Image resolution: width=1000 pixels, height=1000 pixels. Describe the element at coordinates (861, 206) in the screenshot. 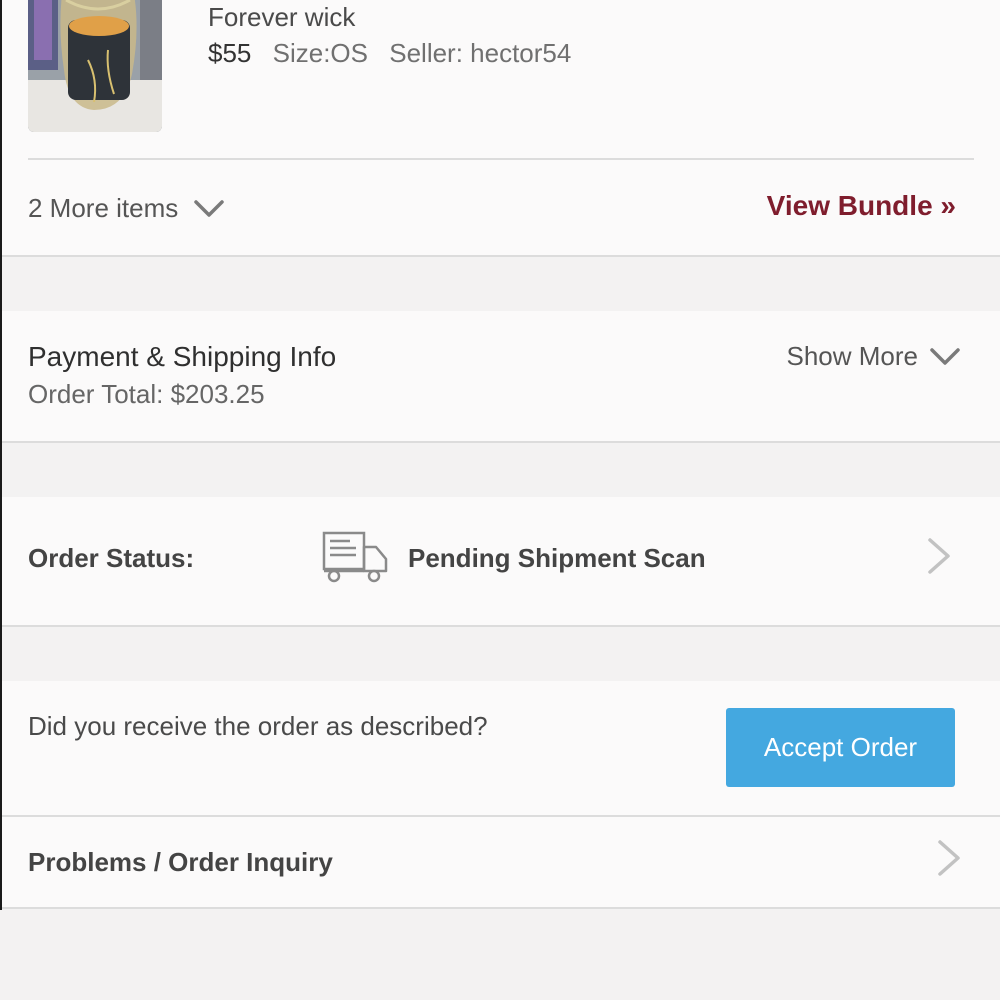

I see `view-bundle-link: View Bundle »` at that location.